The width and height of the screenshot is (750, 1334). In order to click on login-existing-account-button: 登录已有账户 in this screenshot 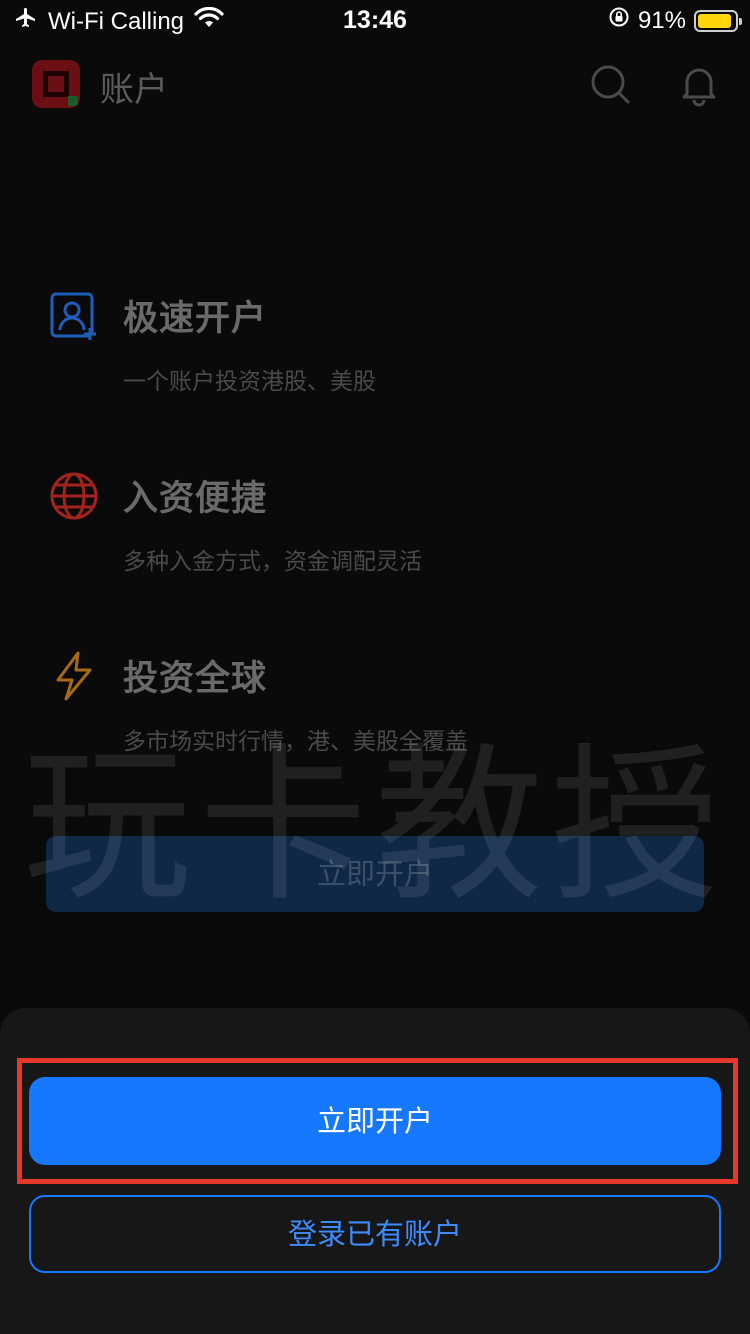, I will do `click(375, 1234)`.